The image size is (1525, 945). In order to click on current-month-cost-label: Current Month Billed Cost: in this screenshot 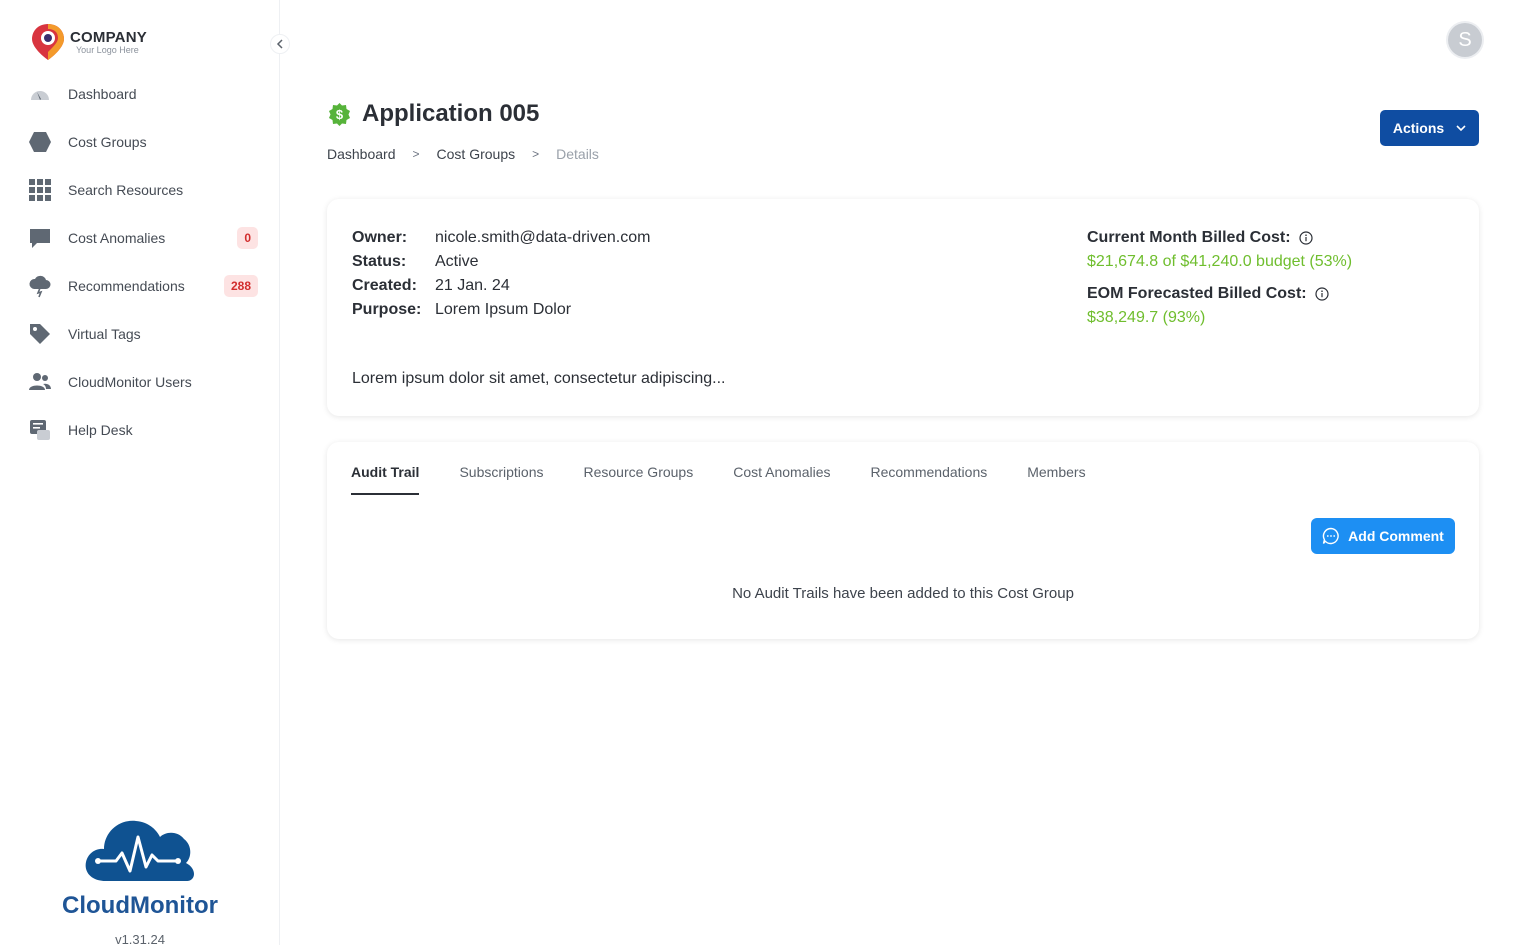, I will do `click(1219, 238)`.